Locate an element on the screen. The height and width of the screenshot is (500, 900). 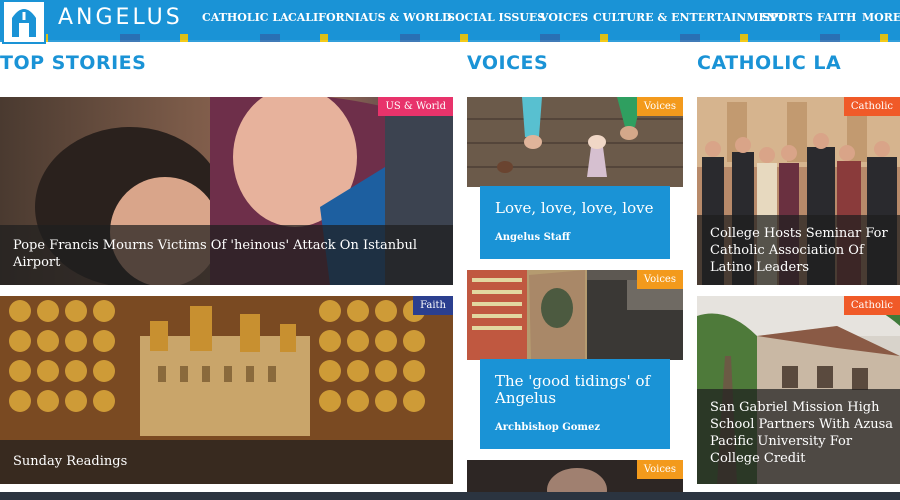
church-door-icon is located at coordinates (24, 23).